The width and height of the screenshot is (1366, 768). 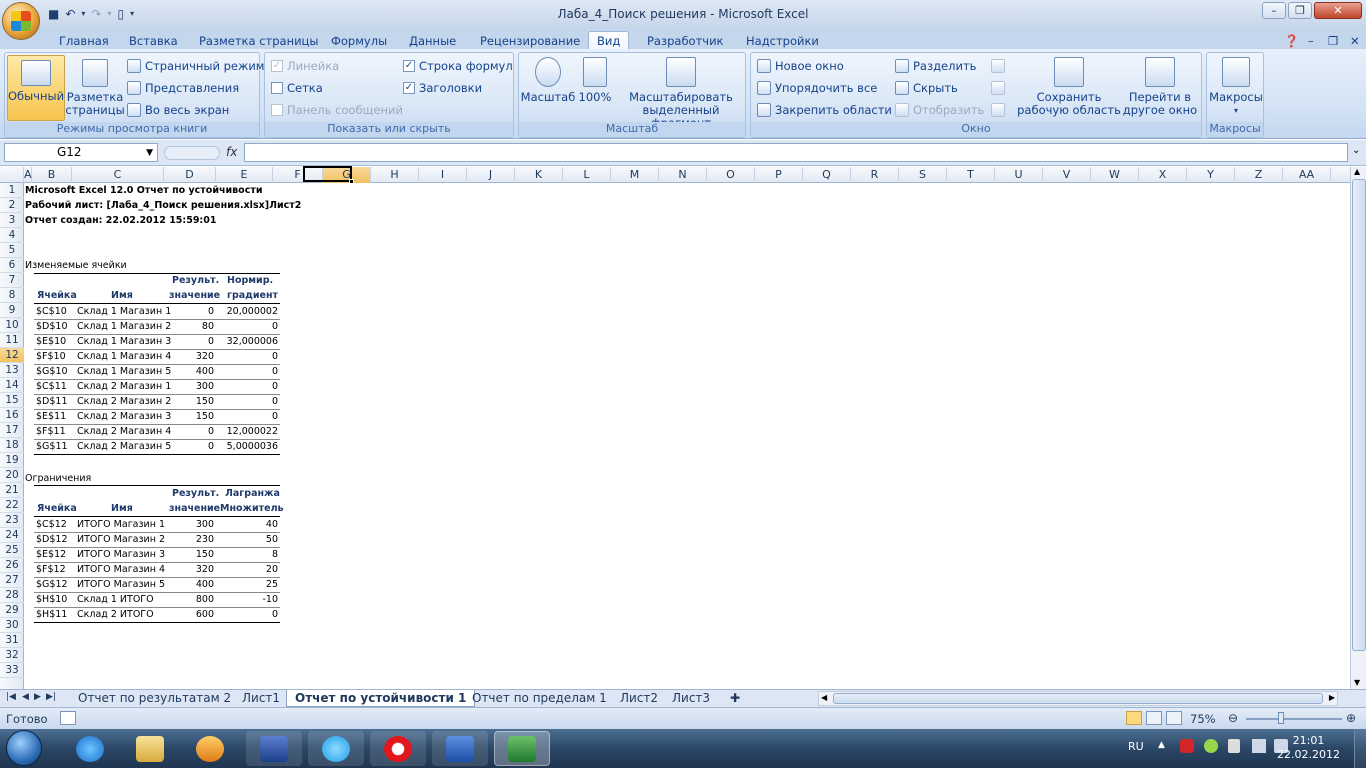 I want to click on help-icon: ❓, so click(x=1291, y=40).